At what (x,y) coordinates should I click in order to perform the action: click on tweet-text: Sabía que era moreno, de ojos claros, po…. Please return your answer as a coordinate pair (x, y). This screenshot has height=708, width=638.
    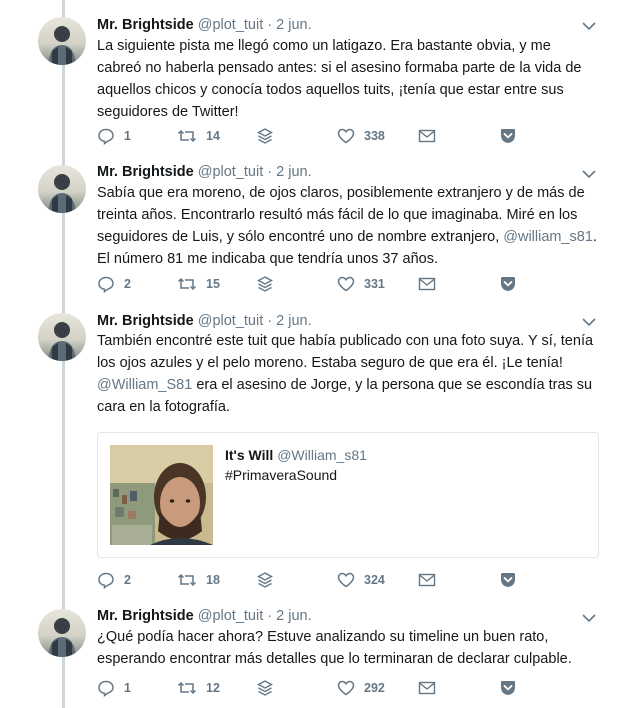
    Looking at the image, I should click on (347, 226).